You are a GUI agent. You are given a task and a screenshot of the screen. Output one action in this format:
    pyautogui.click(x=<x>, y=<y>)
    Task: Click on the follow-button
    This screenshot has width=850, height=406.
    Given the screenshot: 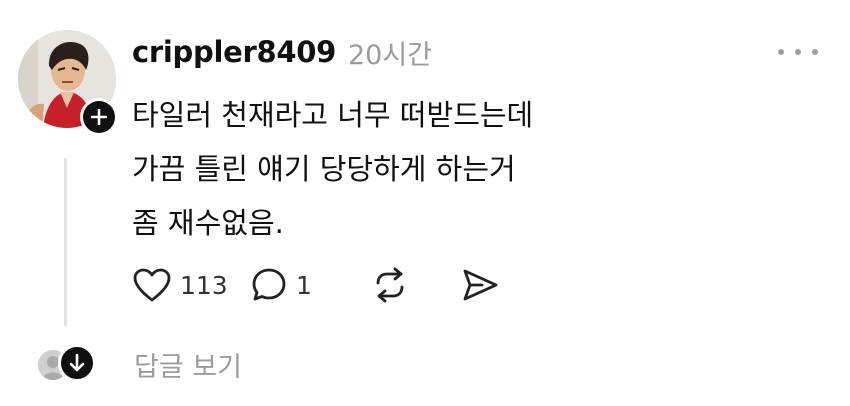 What is the action you would take?
    pyautogui.click(x=99, y=117)
    